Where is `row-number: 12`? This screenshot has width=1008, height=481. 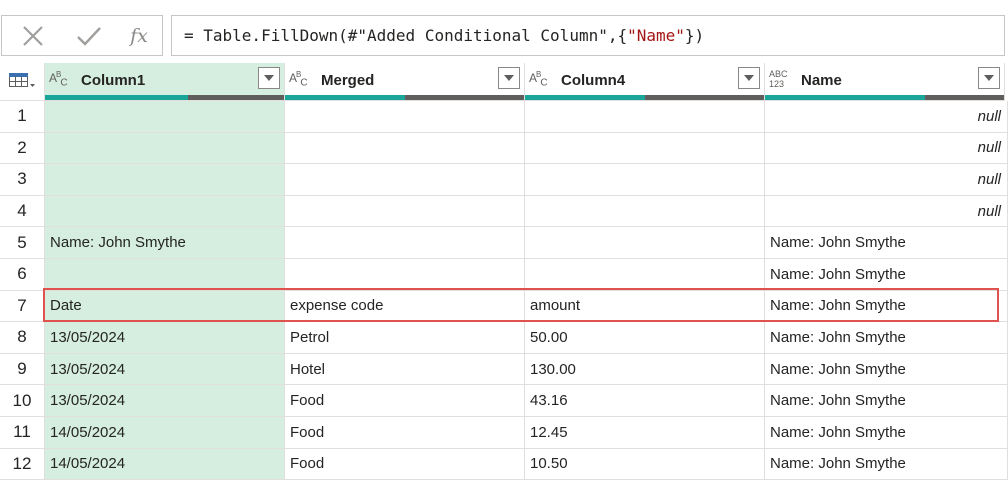
row-number: 12 is located at coordinates (22, 464).